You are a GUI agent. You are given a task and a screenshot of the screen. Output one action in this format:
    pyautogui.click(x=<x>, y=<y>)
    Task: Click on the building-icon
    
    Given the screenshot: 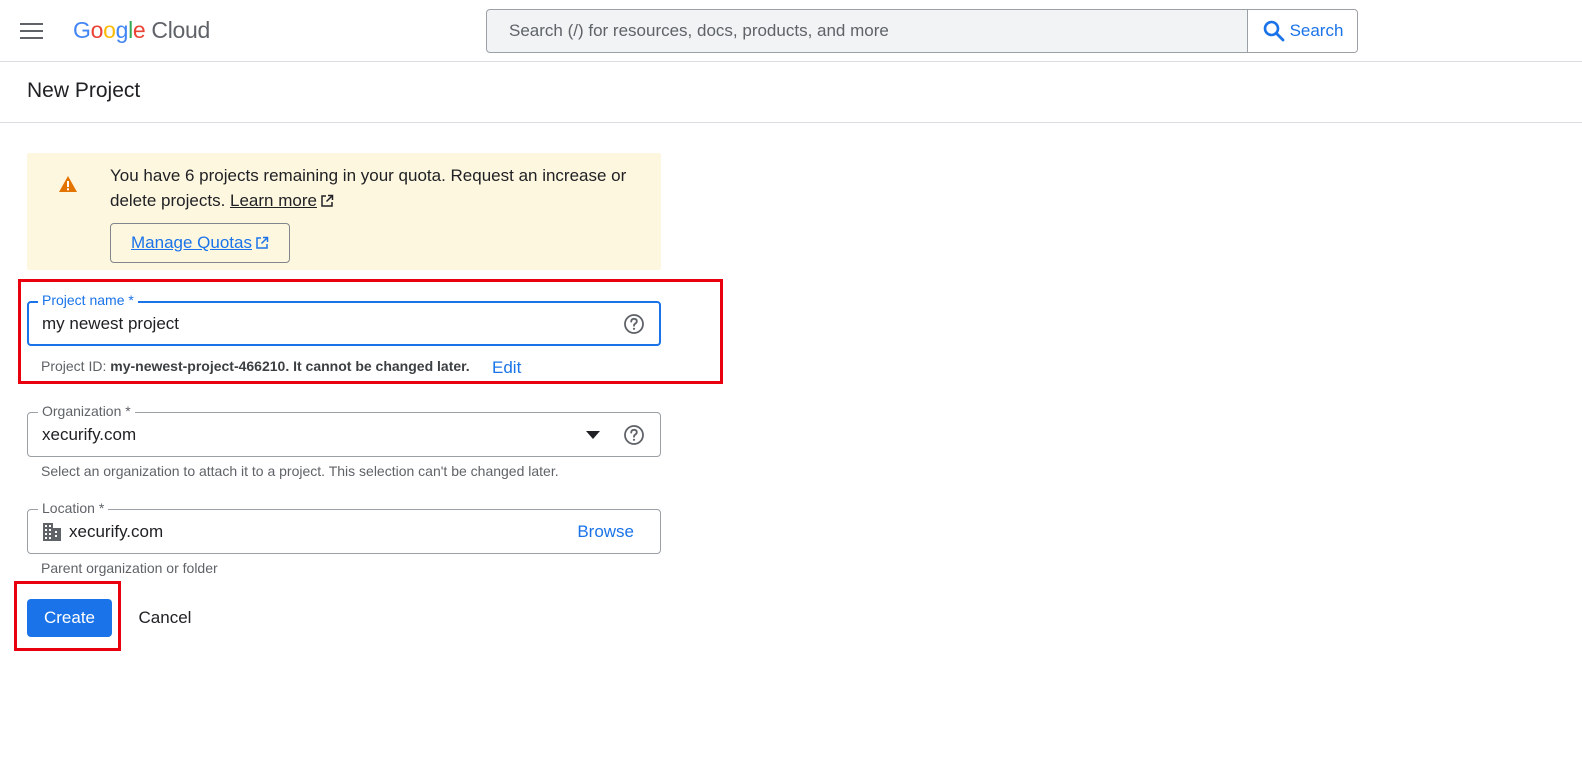 What is the action you would take?
    pyautogui.click(x=52, y=532)
    